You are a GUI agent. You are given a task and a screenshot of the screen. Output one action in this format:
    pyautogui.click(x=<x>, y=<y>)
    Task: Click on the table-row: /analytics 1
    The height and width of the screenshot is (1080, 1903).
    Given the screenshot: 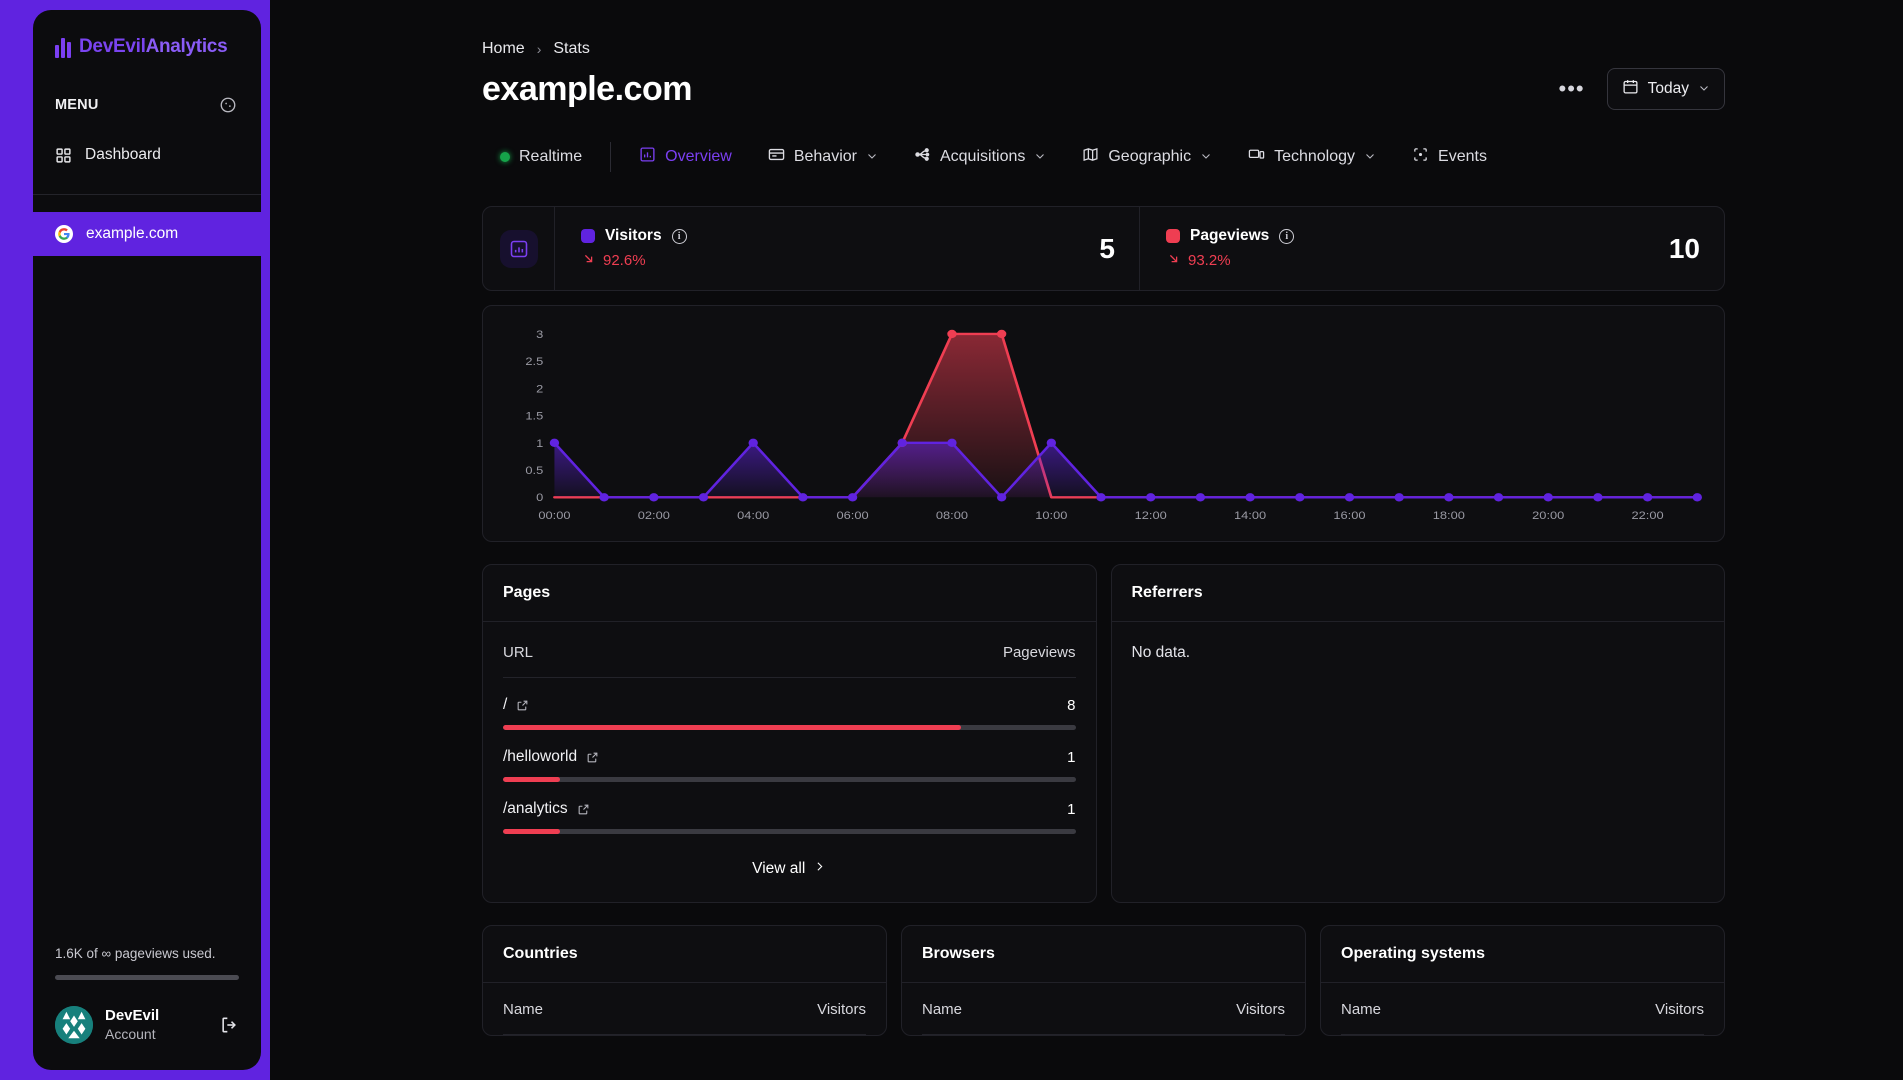 What is the action you would take?
    pyautogui.click(x=789, y=808)
    